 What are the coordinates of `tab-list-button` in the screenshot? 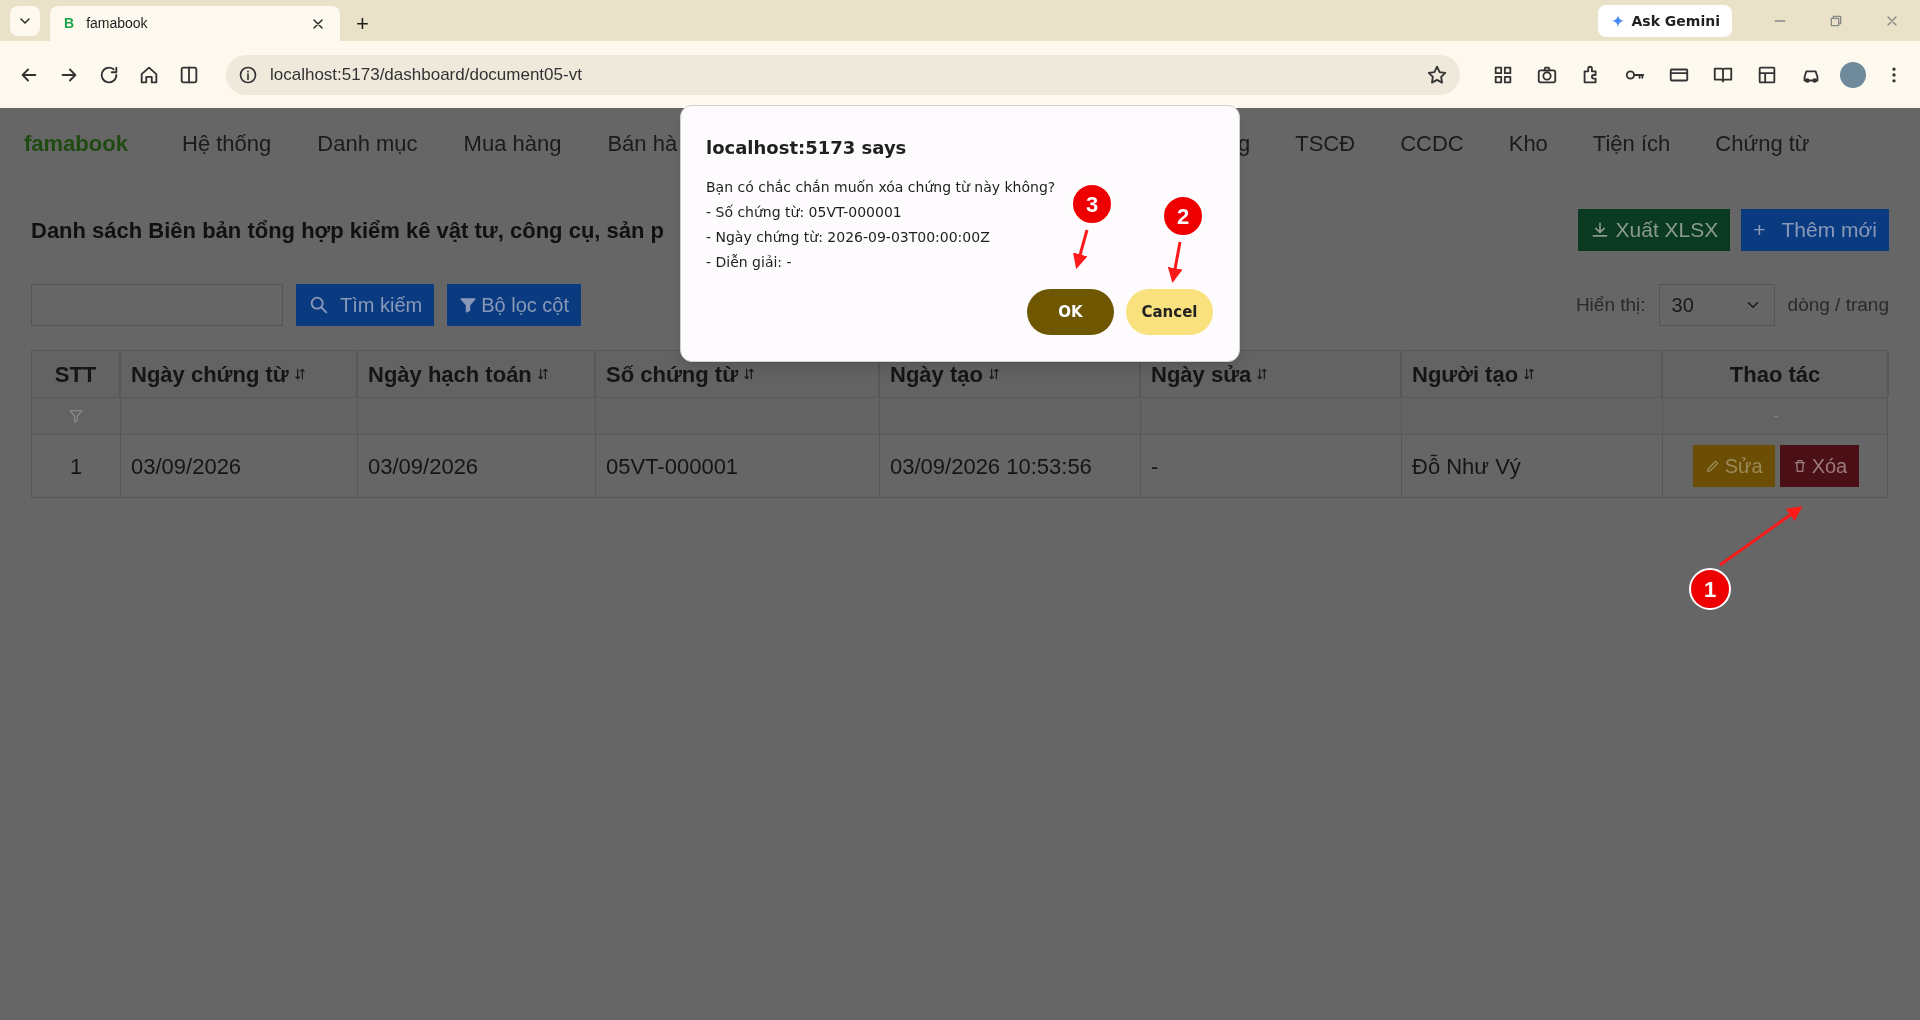 It's located at (25, 21).